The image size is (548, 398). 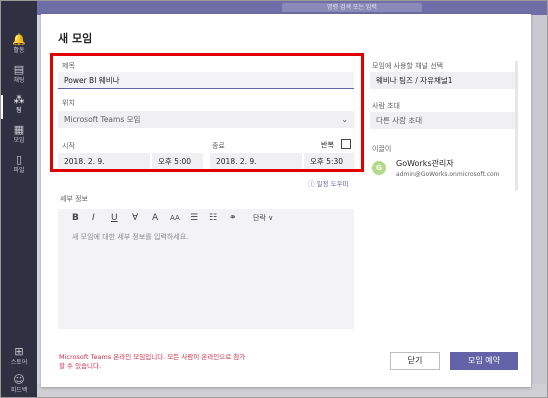 What do you see at coordinates (75, 218) in the screenshot?
I see `bold-button: B` at bounding box center [75, 218].